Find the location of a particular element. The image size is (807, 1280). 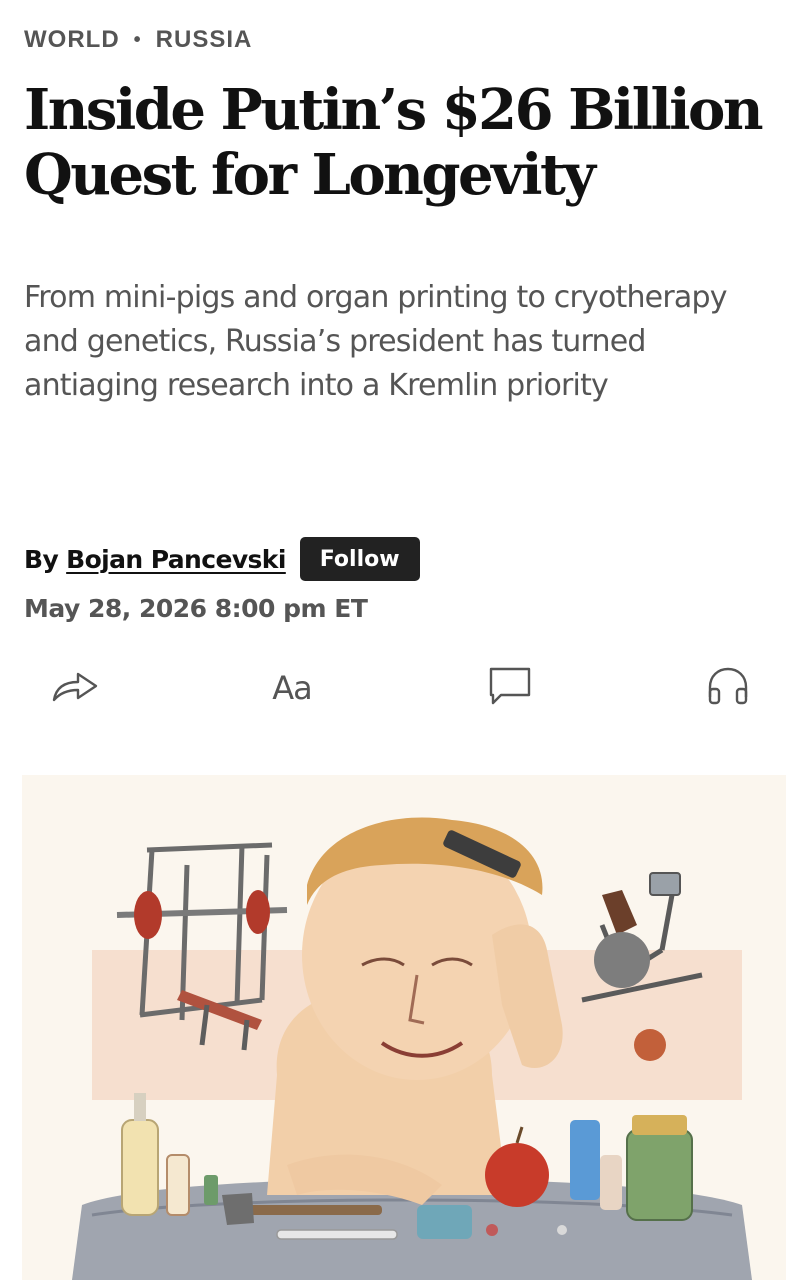

comment-icon is located at coordinates (510, 688).